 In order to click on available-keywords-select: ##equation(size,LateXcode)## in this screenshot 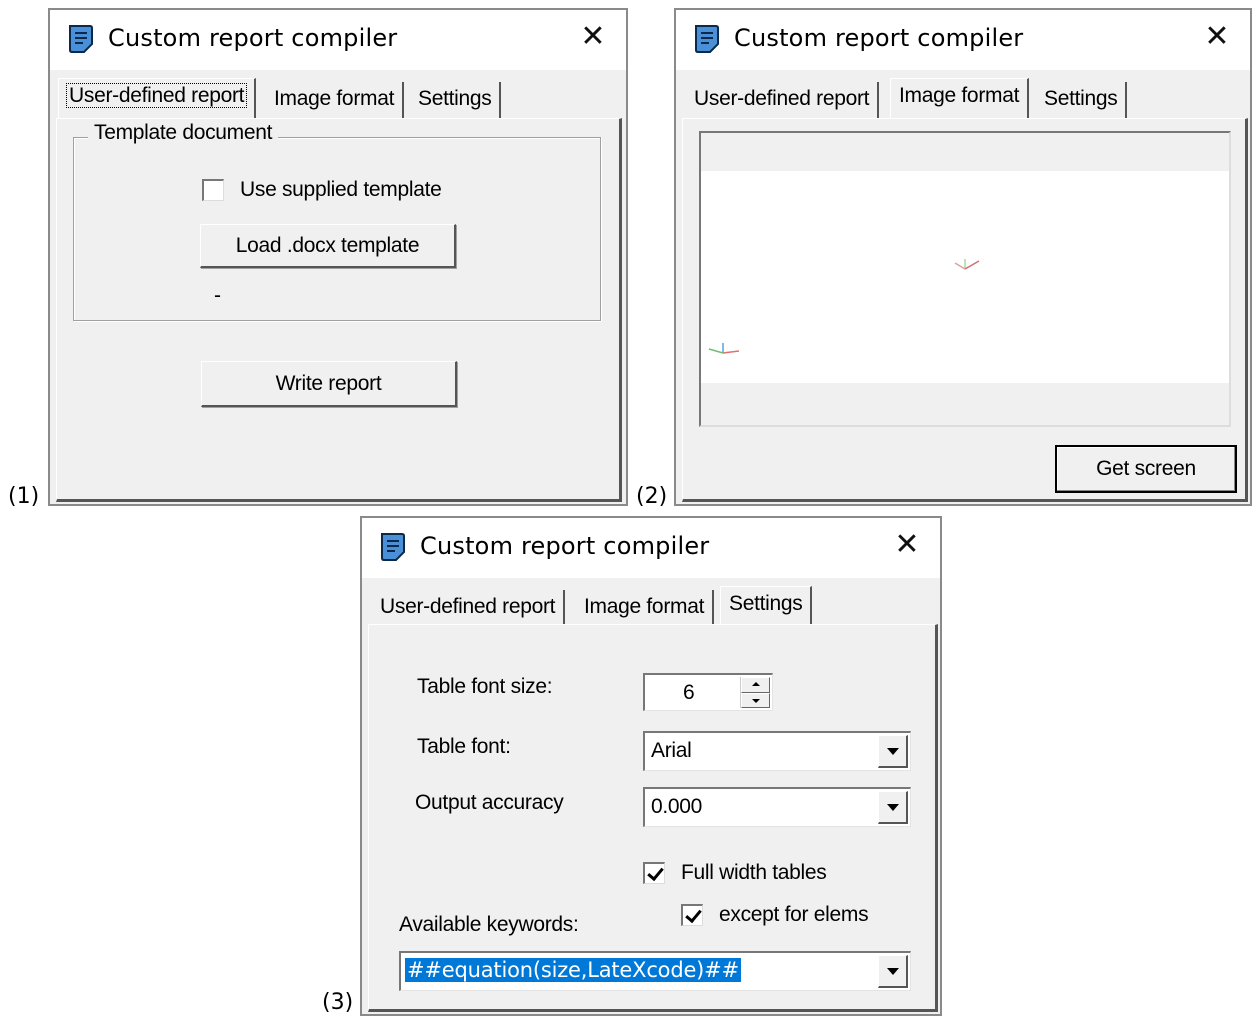, I will do `click(655, 971)`.